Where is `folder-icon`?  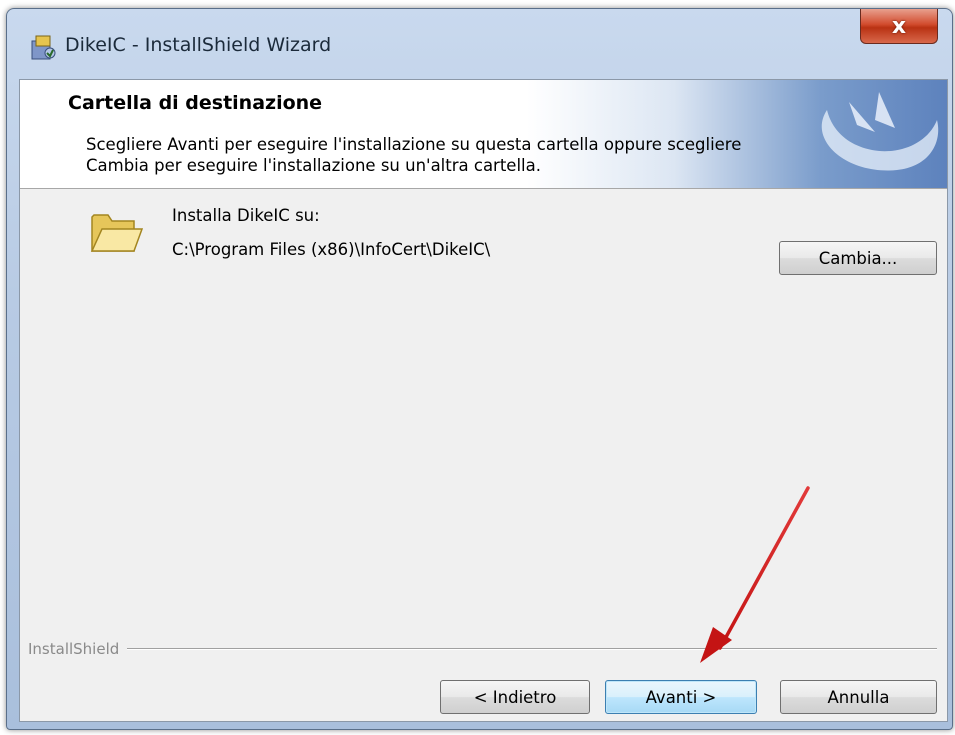
folder-icon is located at coordinates (117, 233).